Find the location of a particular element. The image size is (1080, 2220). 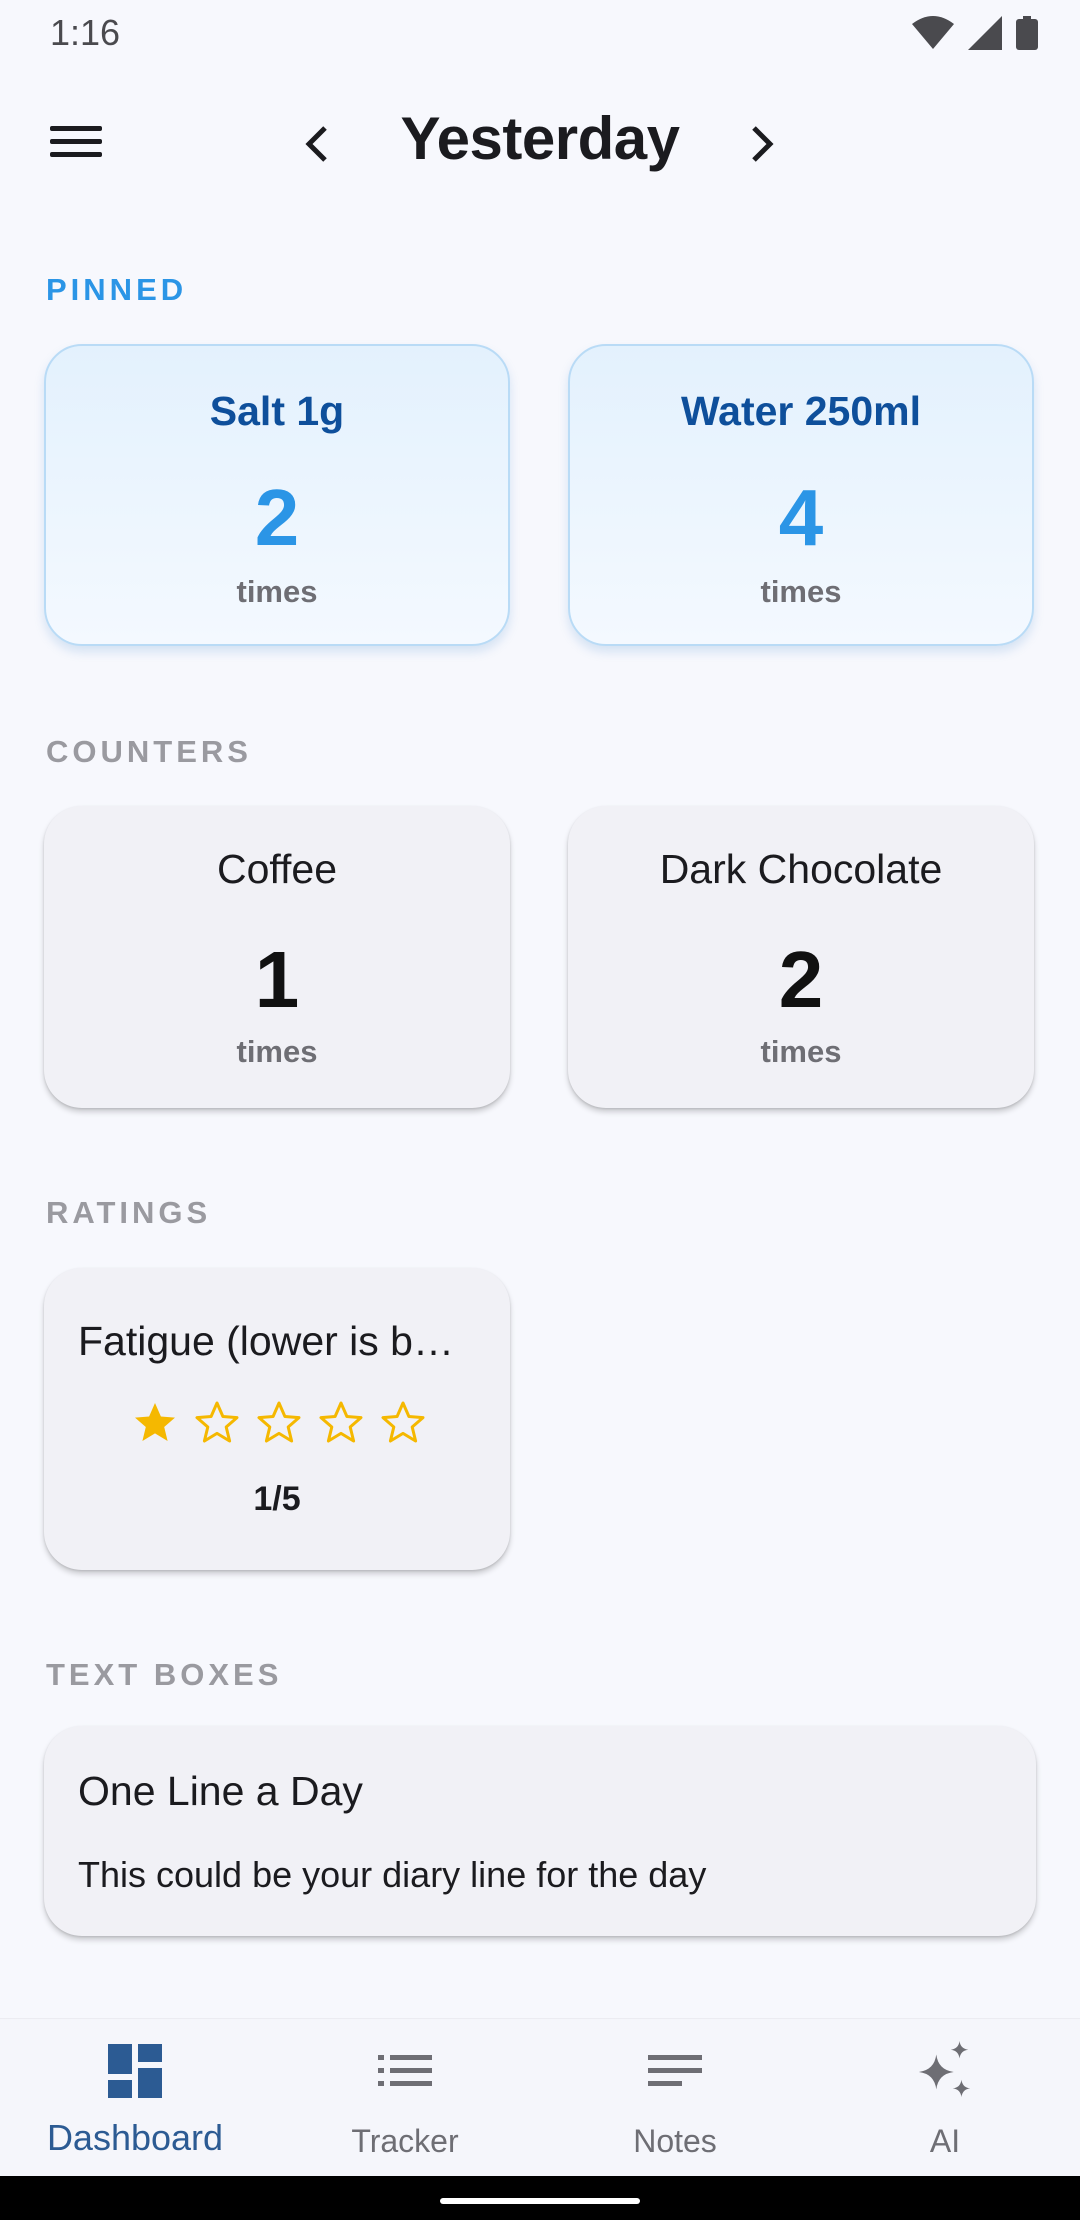

nav-label: Tracker is located at coordinates (405, 2141).